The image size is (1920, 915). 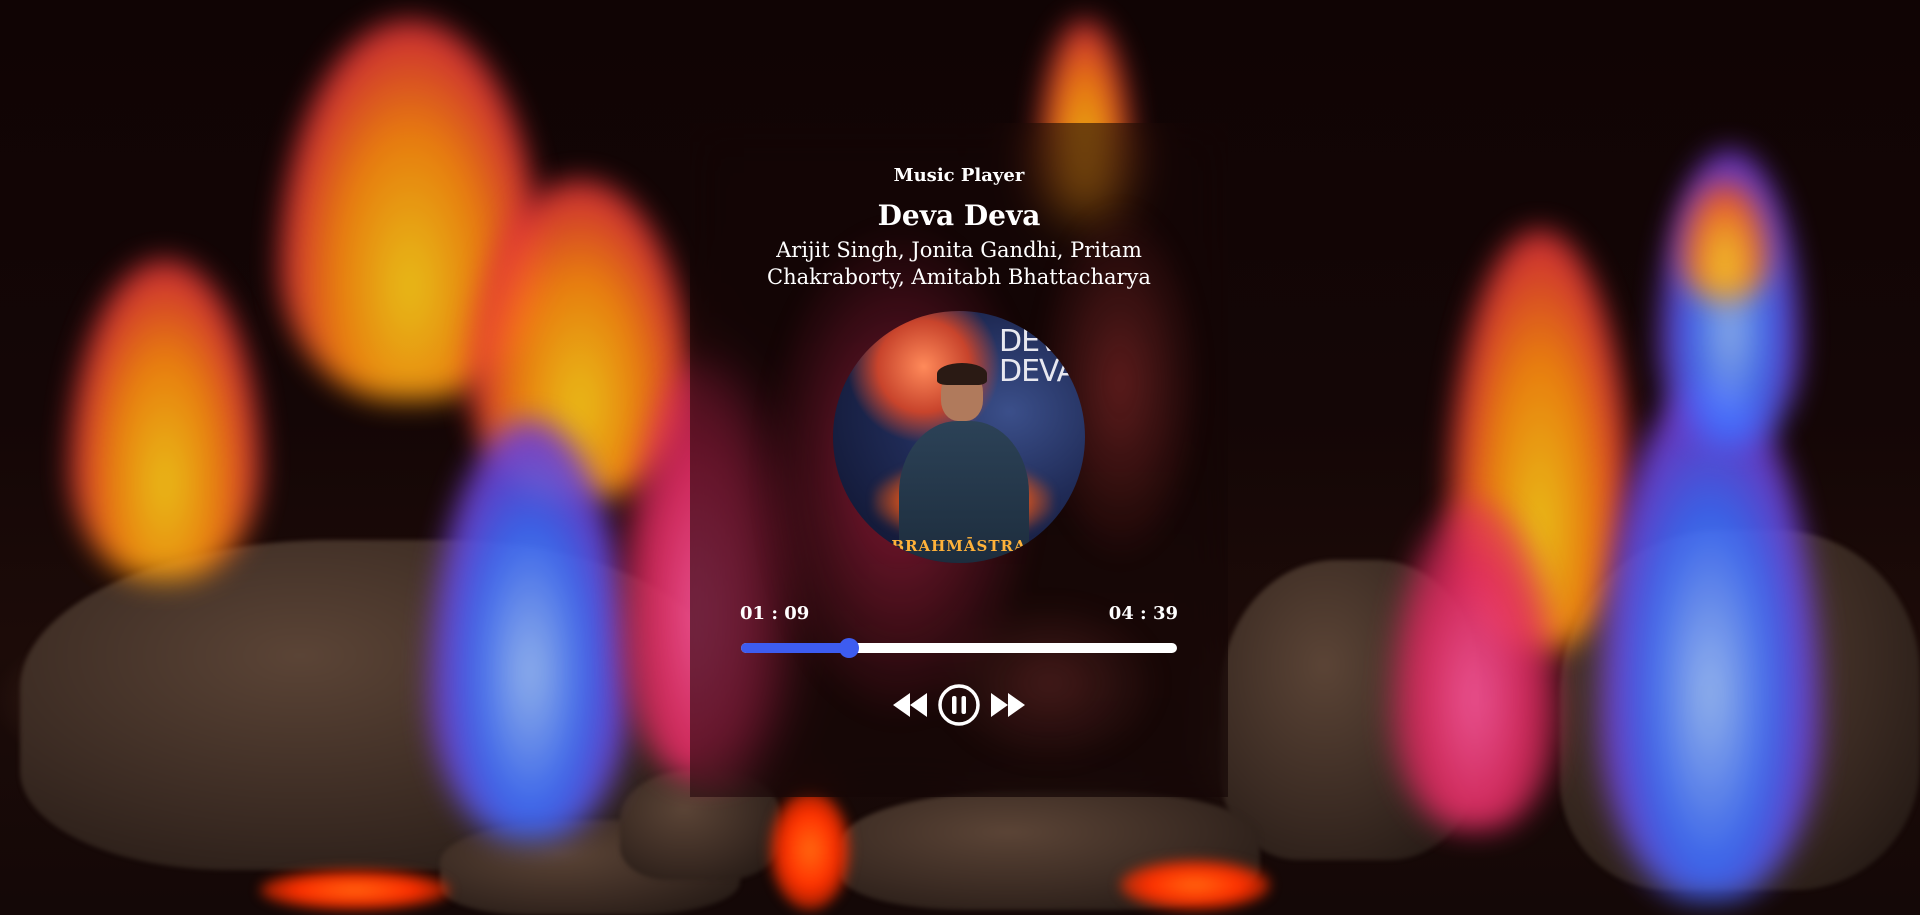 I want to click on cover-title-text: DEVA DEVA, so click(x=1038, y=356).